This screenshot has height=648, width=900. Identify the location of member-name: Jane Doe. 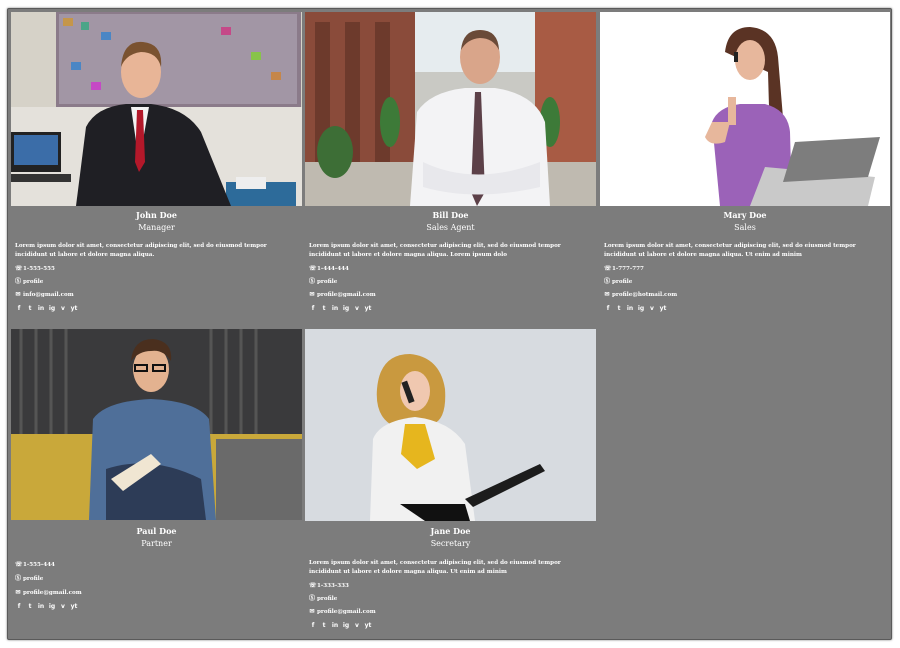
(450, 531).